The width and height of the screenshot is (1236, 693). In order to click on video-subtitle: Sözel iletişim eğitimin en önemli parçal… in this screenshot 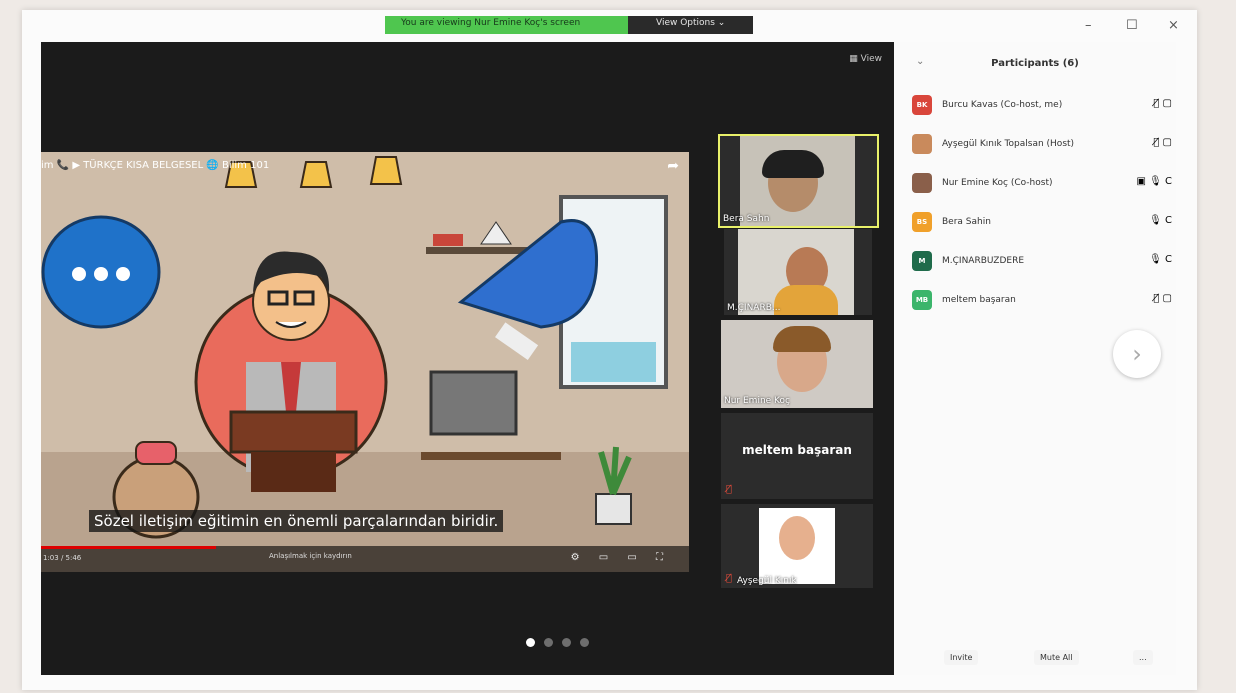, I will do `click(296, 521)`.